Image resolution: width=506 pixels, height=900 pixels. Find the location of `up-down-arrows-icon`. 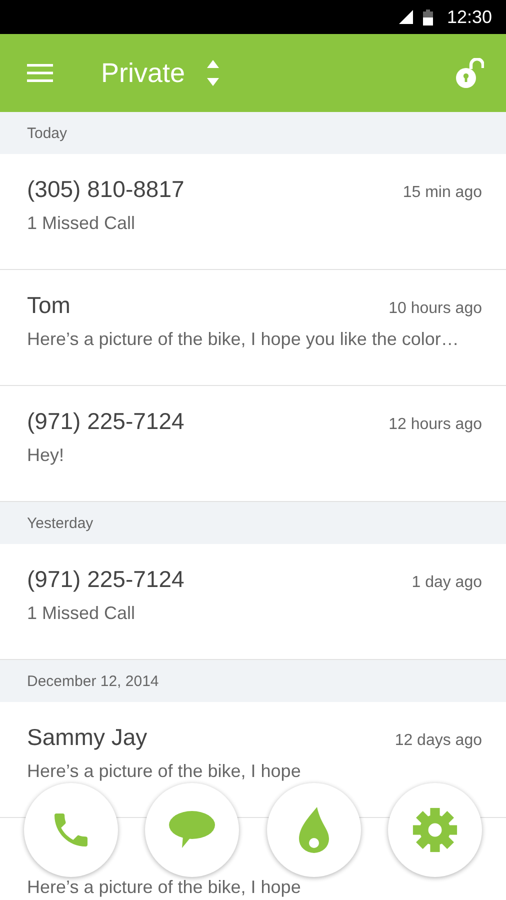

up-down-arrows-icon is located at coordinates (213, 73).